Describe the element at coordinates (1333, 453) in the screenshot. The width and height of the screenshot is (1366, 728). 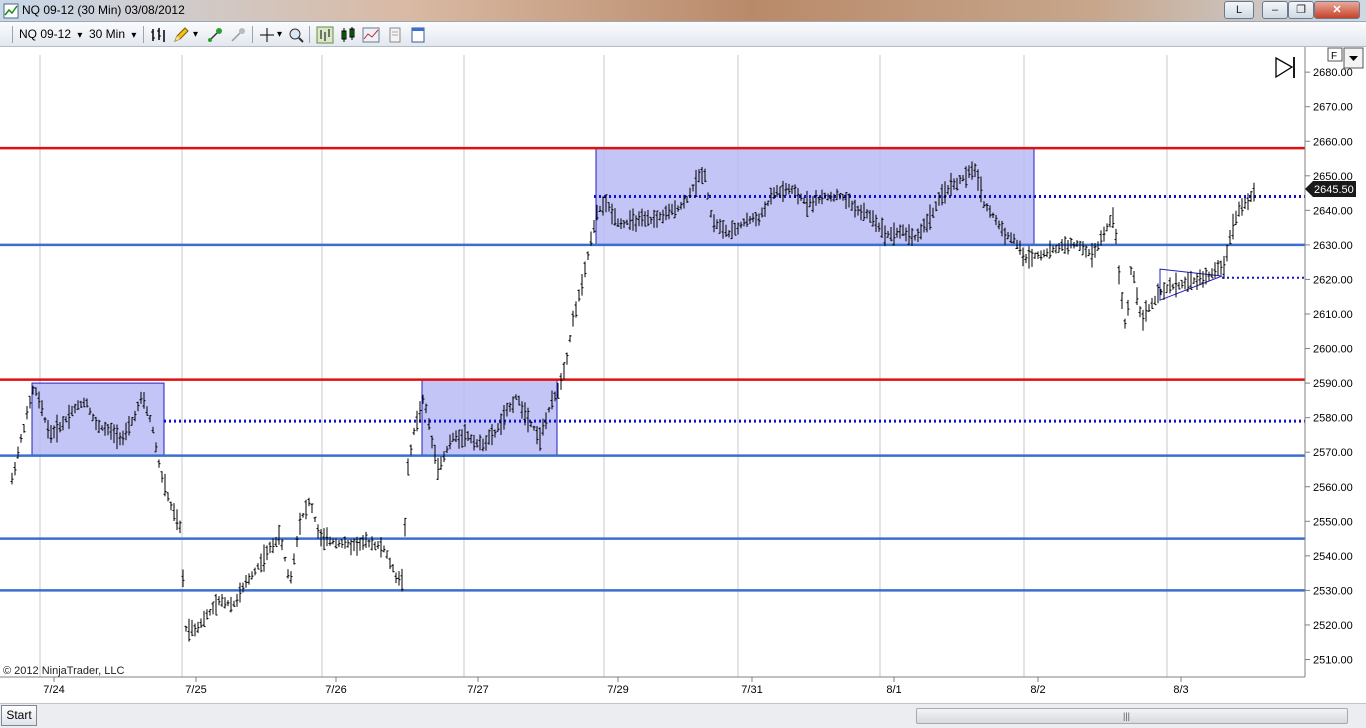
I see `y-tick-label: 2570.00` at that location.